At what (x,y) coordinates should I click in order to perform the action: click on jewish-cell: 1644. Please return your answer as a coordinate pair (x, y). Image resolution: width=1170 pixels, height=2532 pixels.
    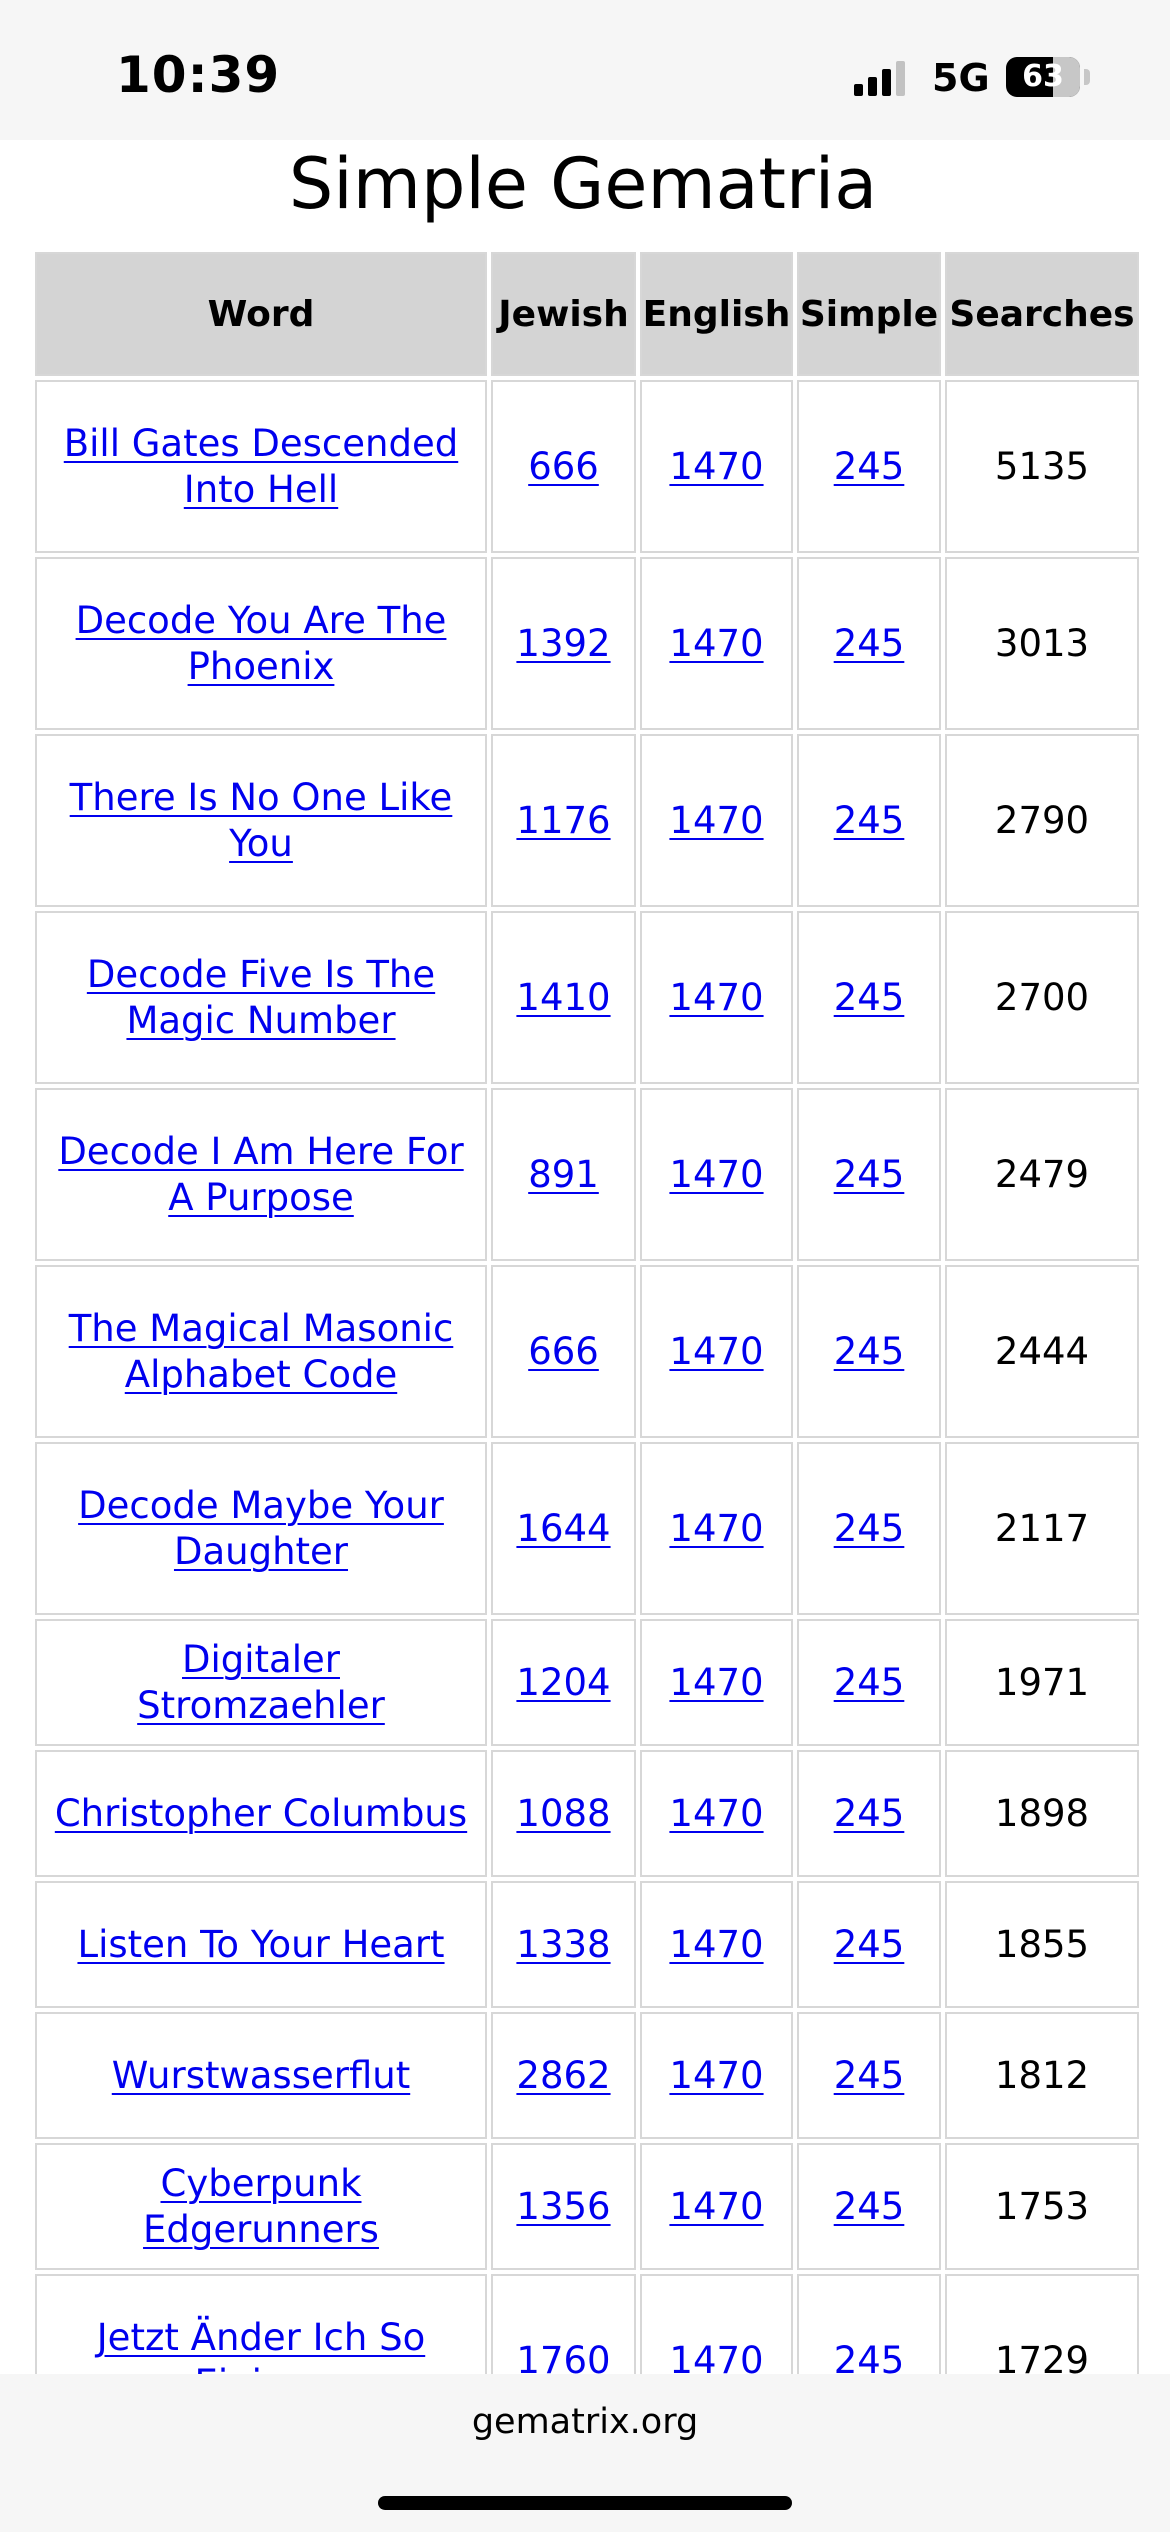
    Looking at the image, I should click on (563, 1528).